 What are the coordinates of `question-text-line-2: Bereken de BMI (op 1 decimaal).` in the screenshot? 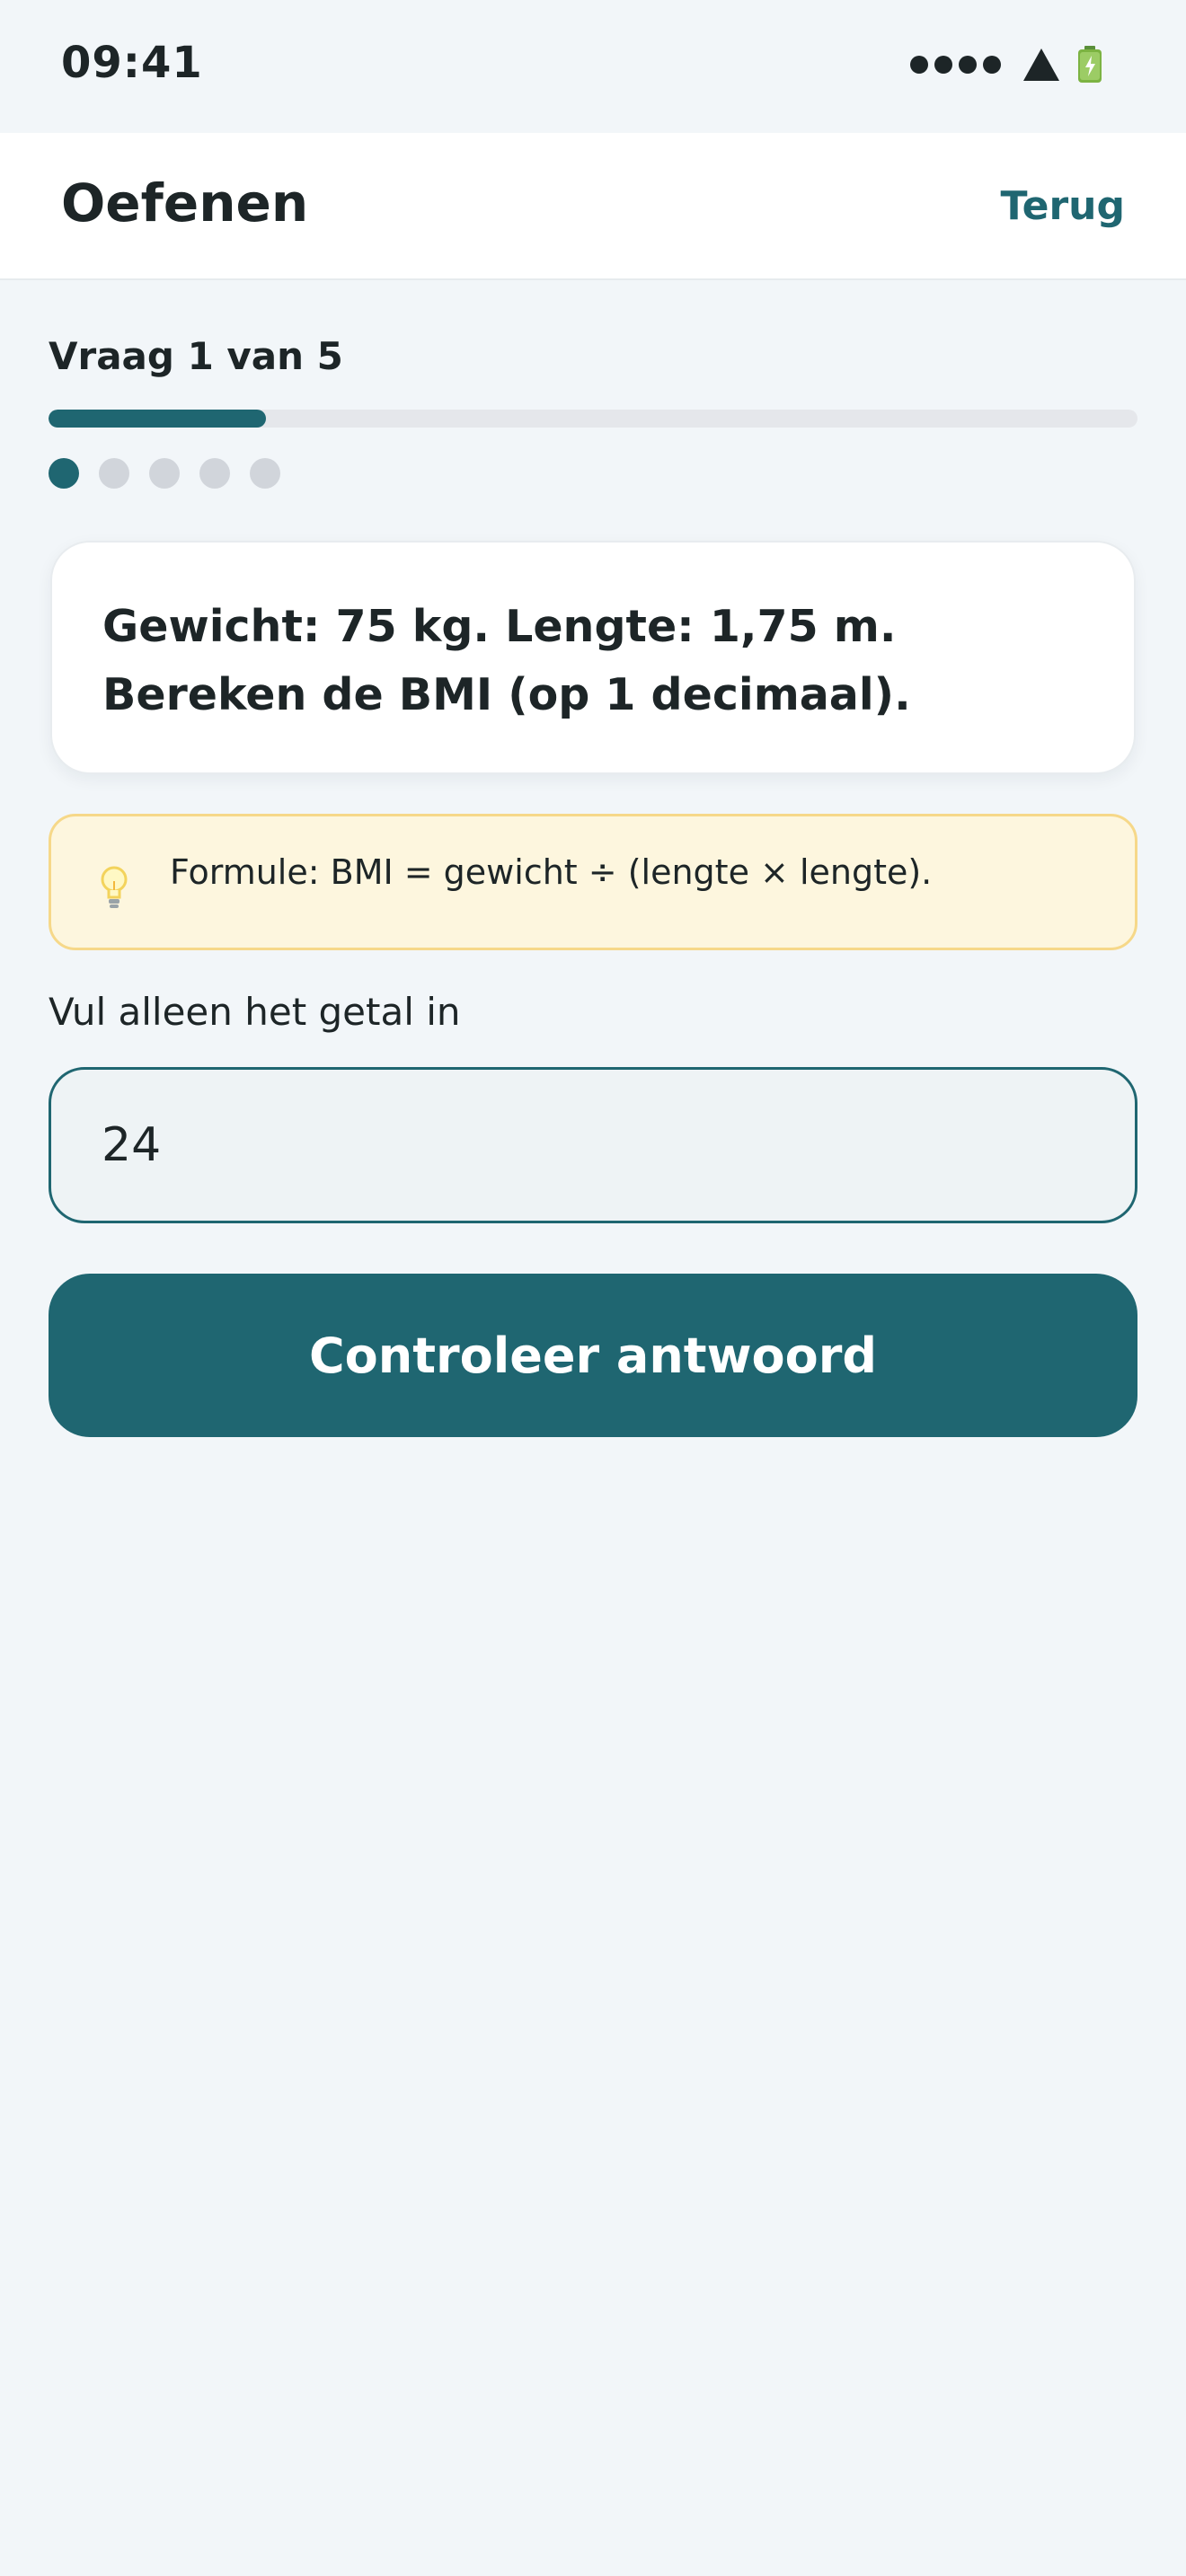 It's located at (506, 694).